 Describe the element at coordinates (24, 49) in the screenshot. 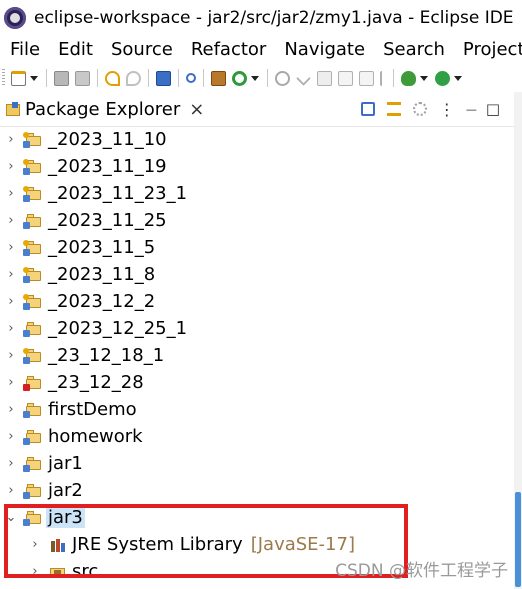

I see `menu-file: File` at that location.